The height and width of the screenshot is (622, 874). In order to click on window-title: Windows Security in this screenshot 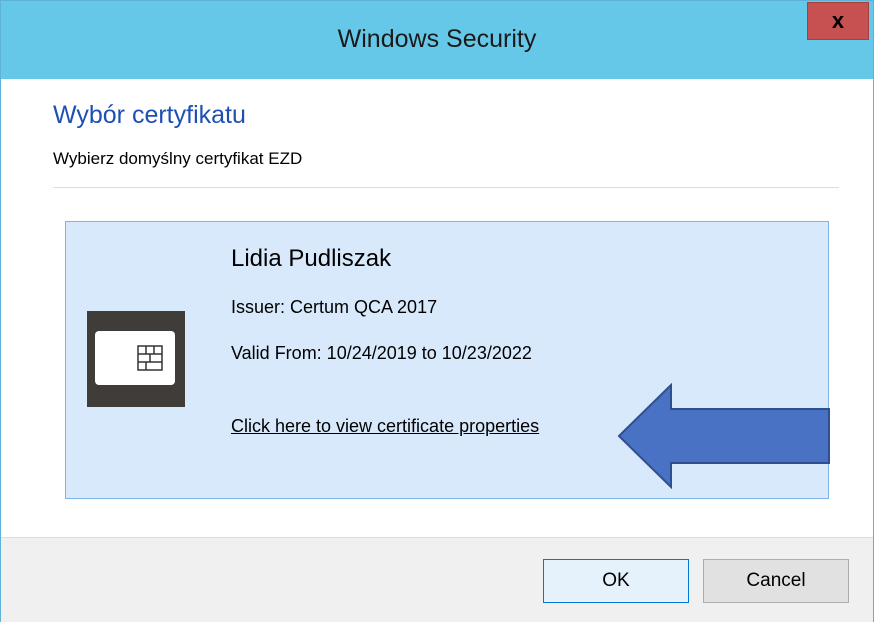, I will do `click(437, 39)`.